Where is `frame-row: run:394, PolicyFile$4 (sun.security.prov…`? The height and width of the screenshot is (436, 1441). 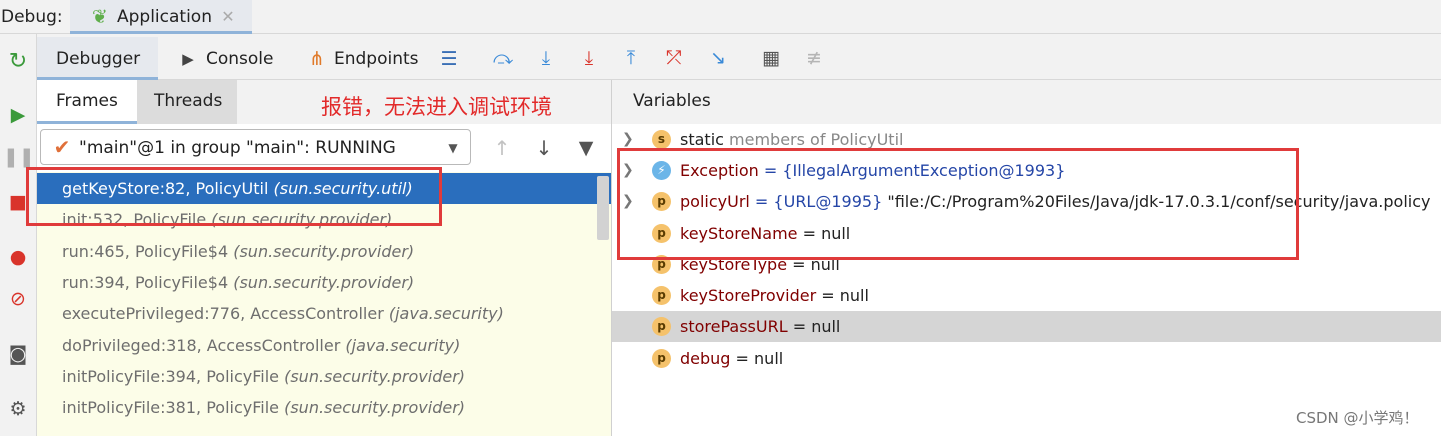
frame-row: run:394, PolicyFile$4 (sun.security.prov… is located at coordinates (324, 282).